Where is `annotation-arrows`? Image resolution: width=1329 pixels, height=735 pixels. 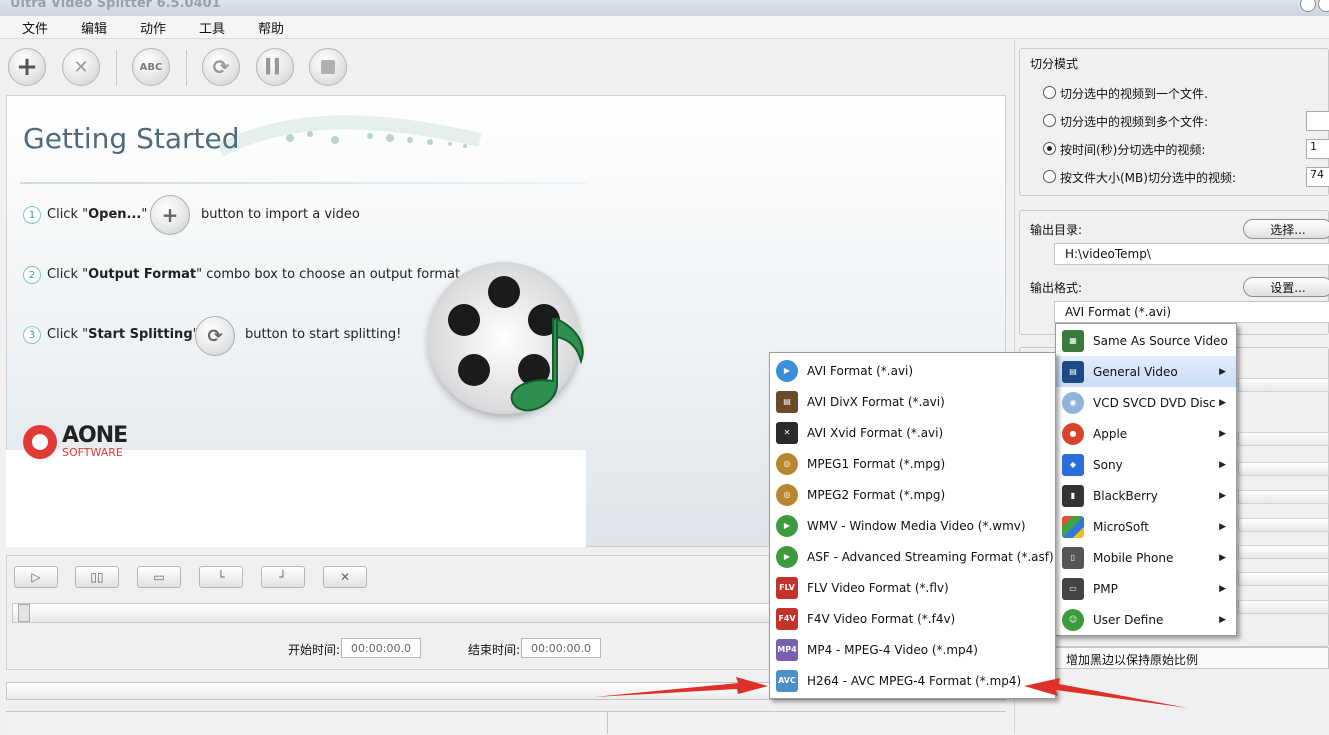
annotation-arrows is located at coordinates (891, 692).